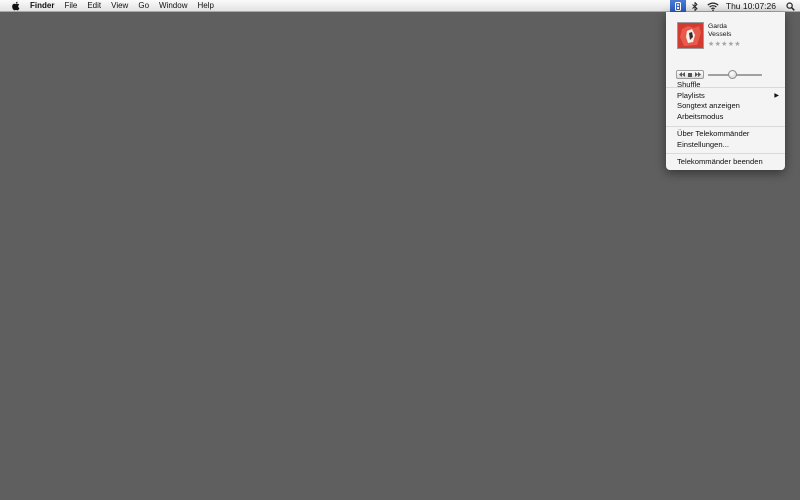 The height and width of the screenshot is (500, 800). What do you see at coordinates (173, 6) in the screenshot?
I see `menu-window: Window` at bounding box center [173, 6].